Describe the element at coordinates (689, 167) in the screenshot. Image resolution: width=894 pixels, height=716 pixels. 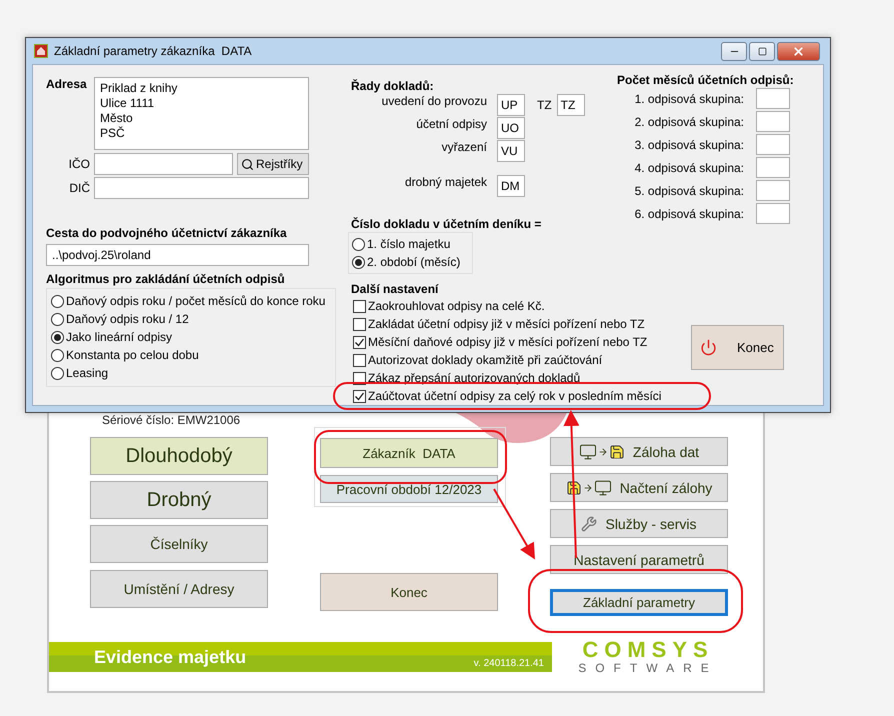
I see `group-label: 4. odpisová skupina:` at that location.